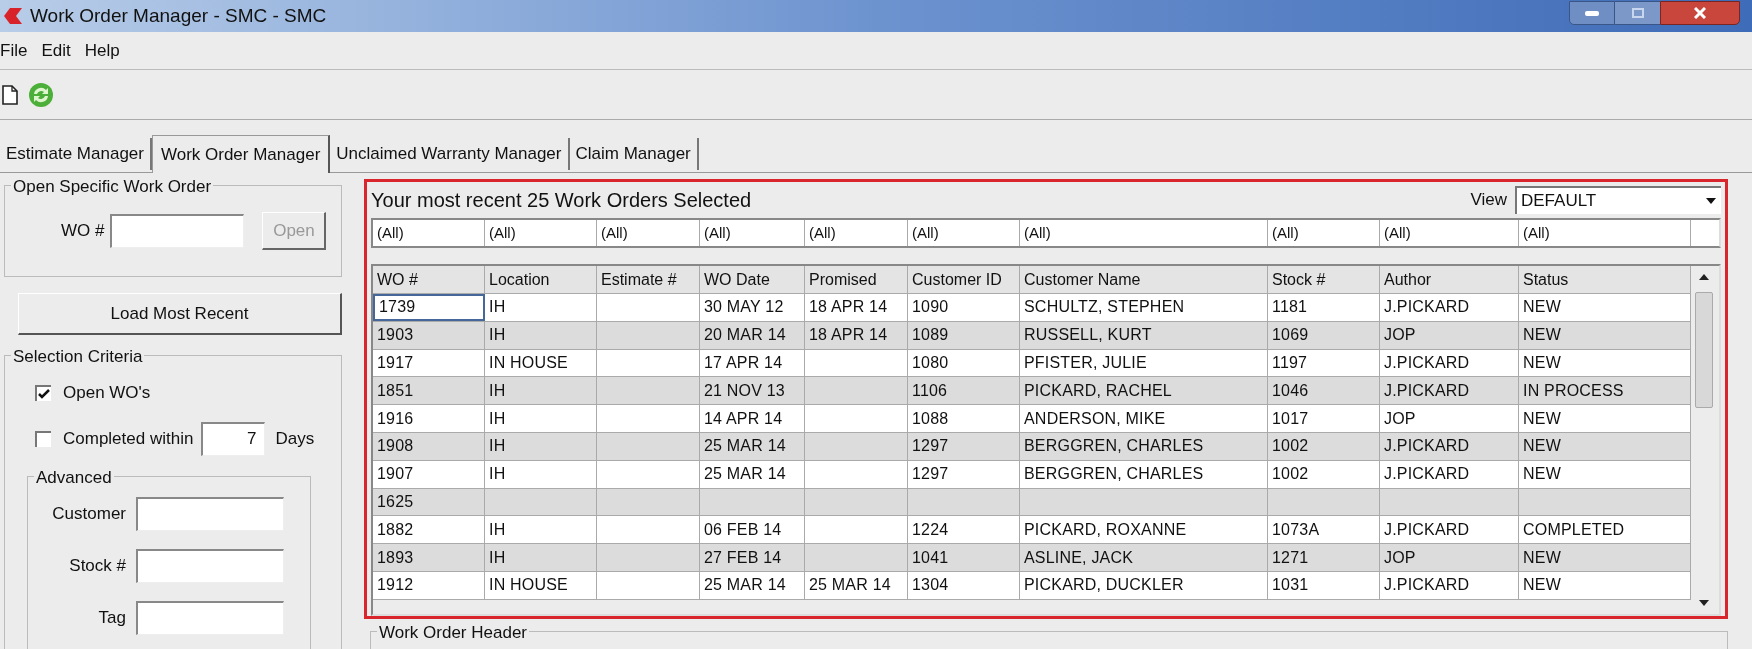  What do you see at coordinates (429, 279) in the screenshot?
I see `column-header: WO #` at bounding box center [429, 279].